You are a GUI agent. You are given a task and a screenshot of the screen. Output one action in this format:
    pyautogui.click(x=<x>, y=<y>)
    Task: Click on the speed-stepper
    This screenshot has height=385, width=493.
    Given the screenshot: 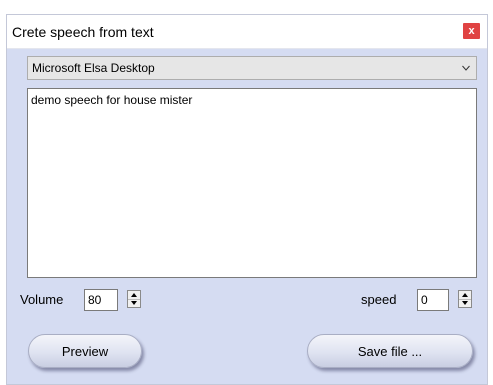 What is the action you would take?
    pyautogui.click(x=465, y=299)
    